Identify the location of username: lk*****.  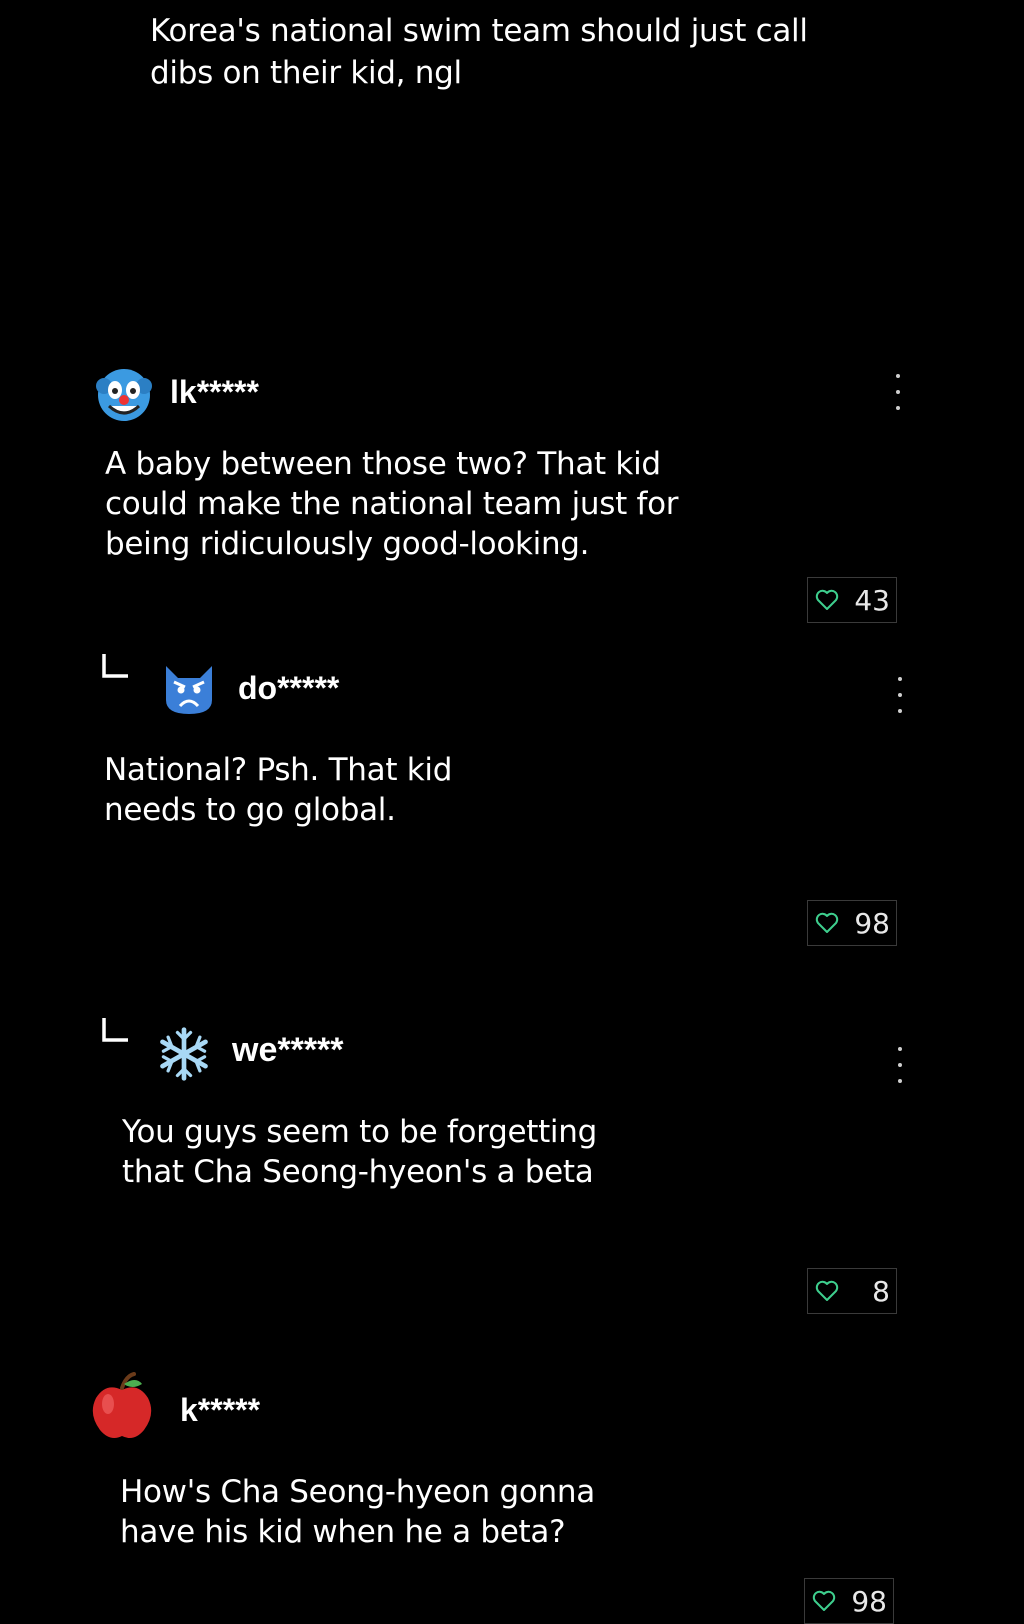
(214, 392).